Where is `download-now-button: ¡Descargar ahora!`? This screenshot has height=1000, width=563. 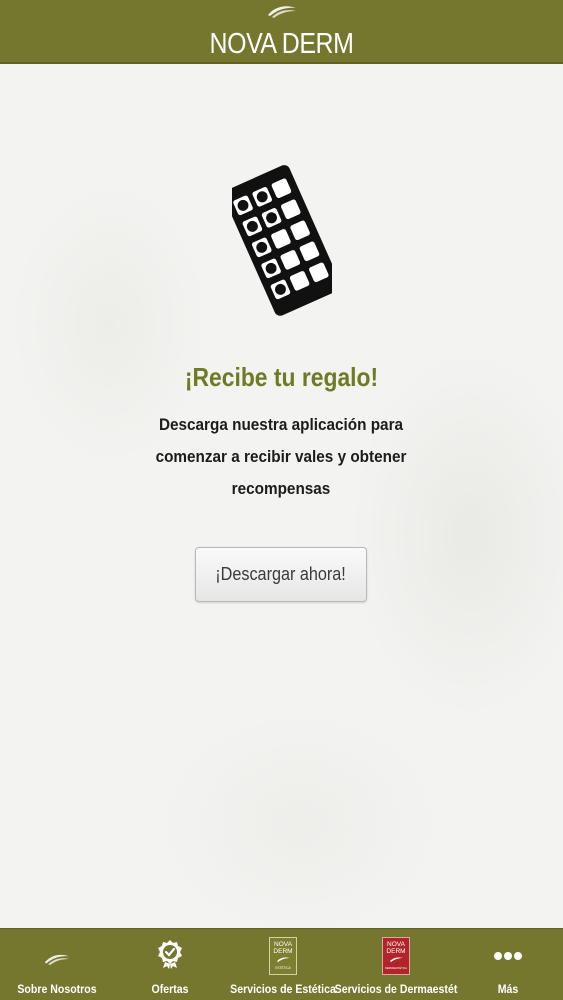 download-now-button: ¡Descargar ahora! is located at coordinates (281, 574).